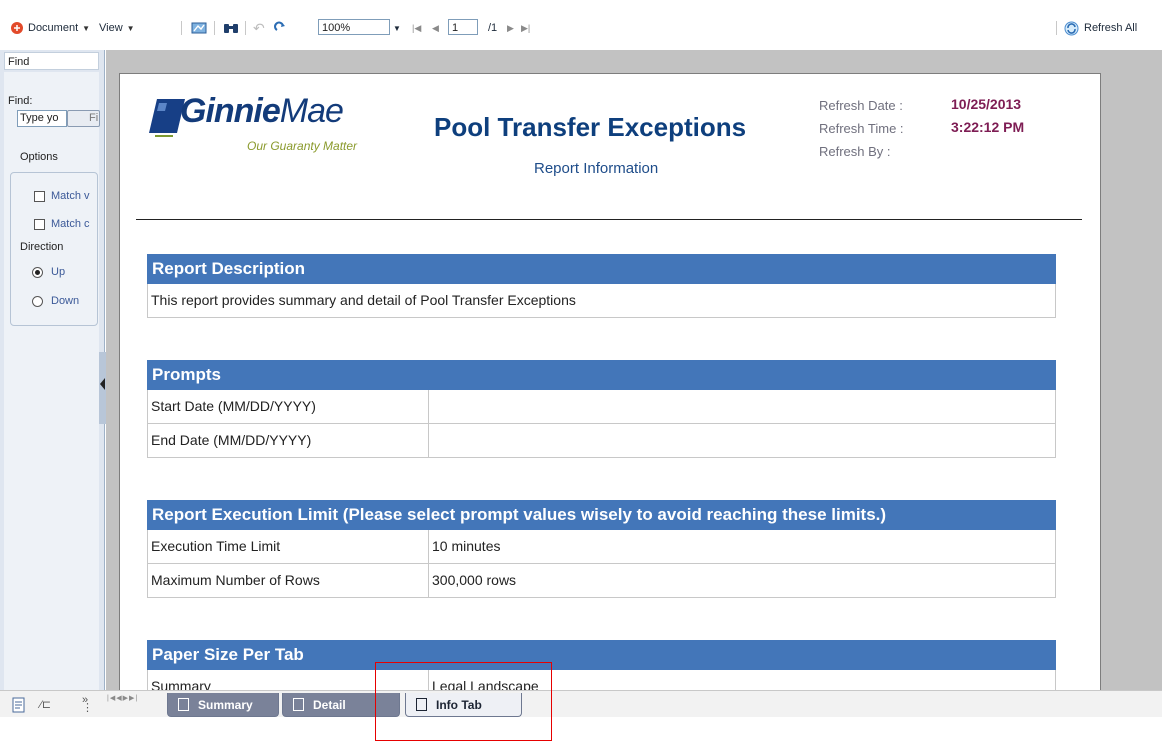 The height and width of the screenshot is (741, 1162). What do you see at coordinates (231, 440) in the screenshot?
I see `prompt-label: End Date (MM/DD/YYYY)` at bounding box center [231, 440].